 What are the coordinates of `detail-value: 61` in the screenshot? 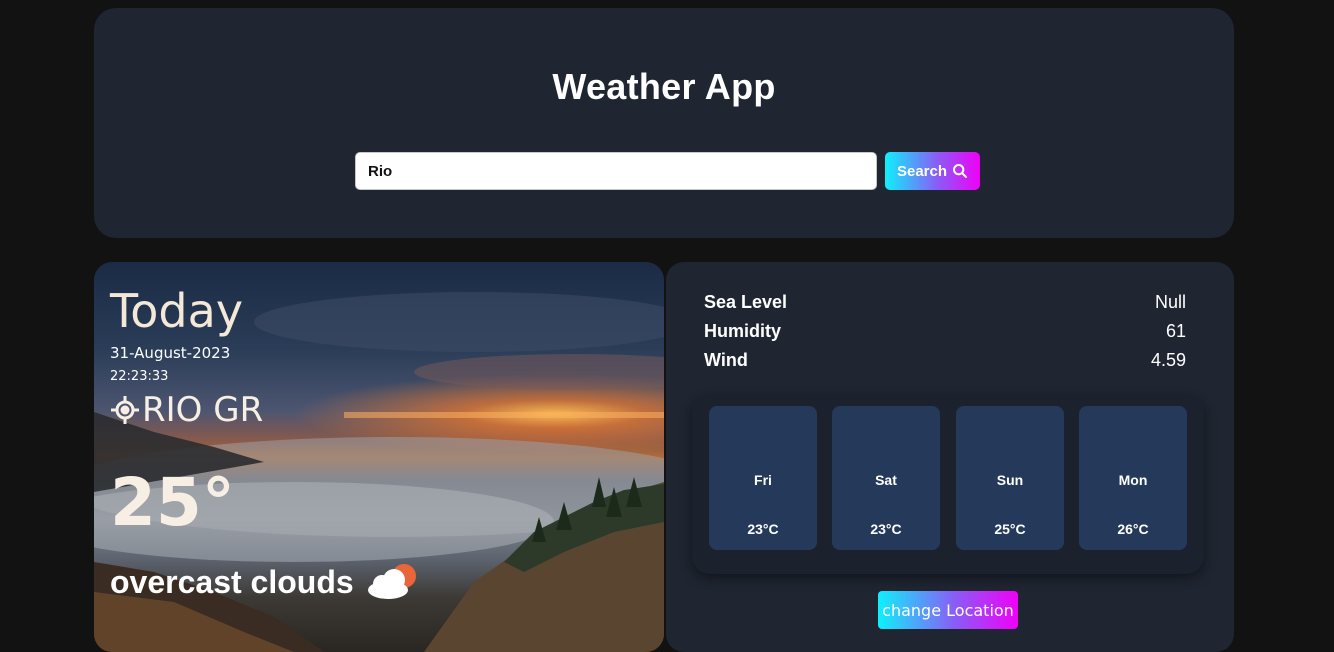 It's located at (1175, 330).